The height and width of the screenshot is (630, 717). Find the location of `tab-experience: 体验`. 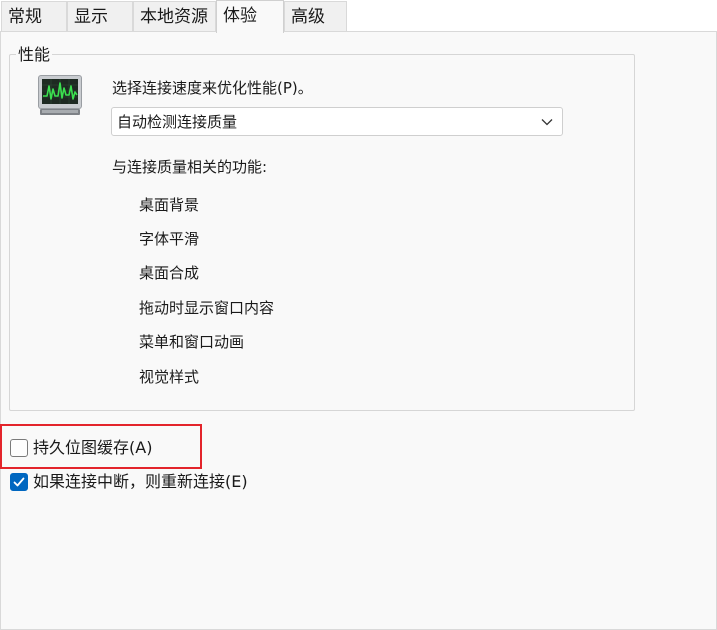

tab-experience: 体验 is located at coordinates (250, 16).